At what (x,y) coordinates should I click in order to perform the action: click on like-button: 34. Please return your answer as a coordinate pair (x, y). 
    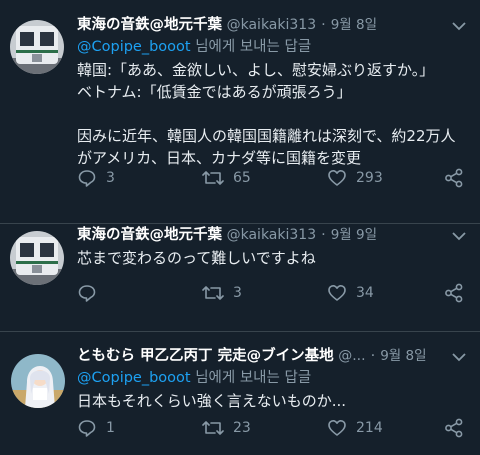
    Looking at the image, I should click on (350, 293).